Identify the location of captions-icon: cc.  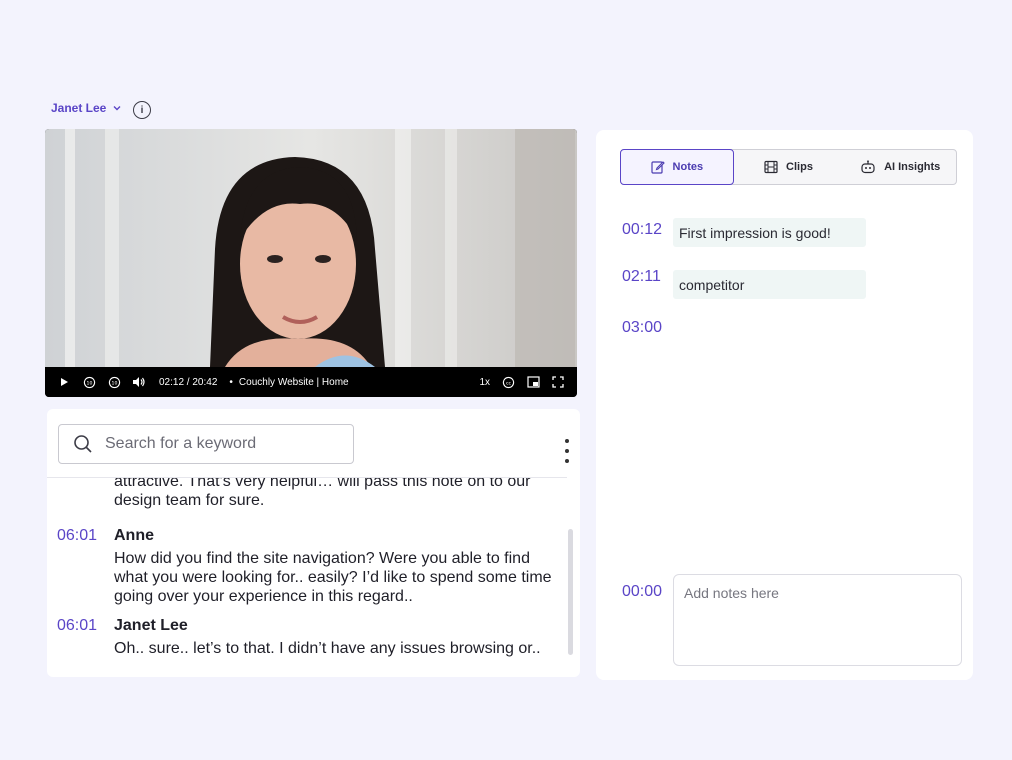
(508, 382).